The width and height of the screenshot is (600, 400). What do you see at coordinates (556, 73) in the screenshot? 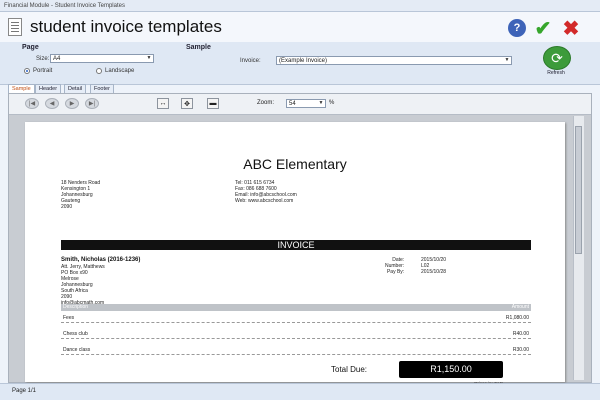
I see `refresh-label: Refresh` at bounding box center [556, 73].